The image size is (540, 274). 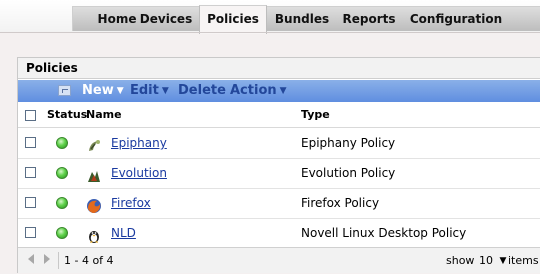 I want to click on edit-button: Edit ▼, so click(x=149, y=91).